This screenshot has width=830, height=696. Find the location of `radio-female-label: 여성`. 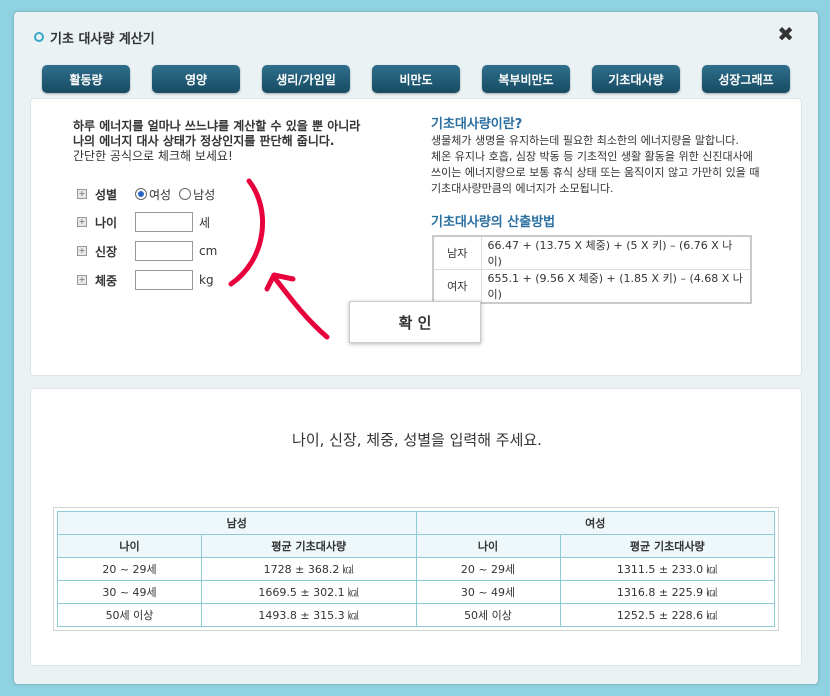

radio-female-label: 여성 is located at coordinates (160, 194).